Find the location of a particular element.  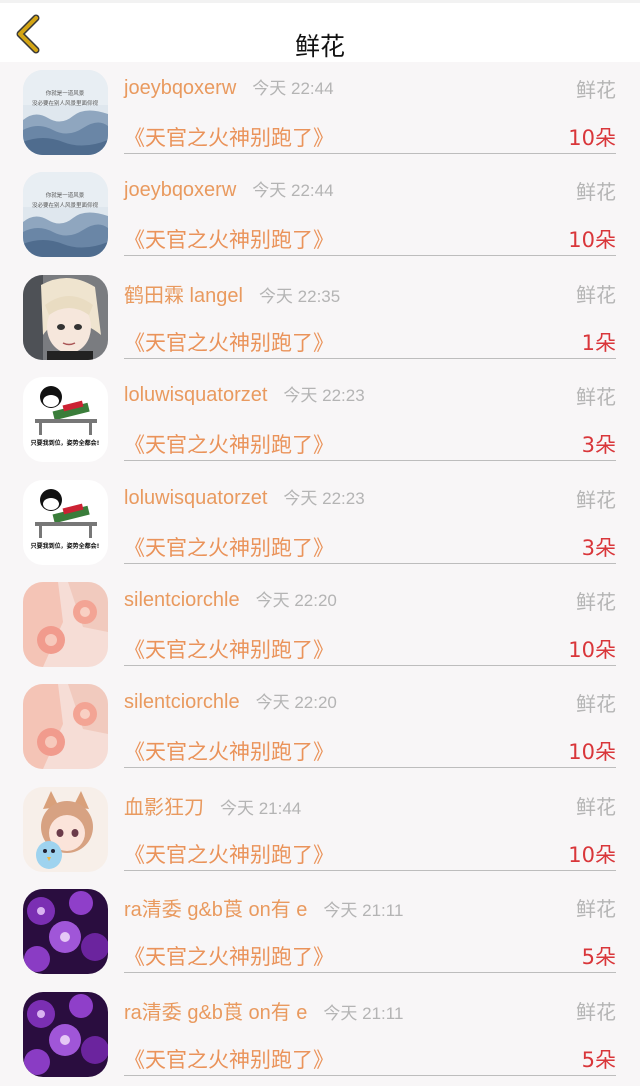

timestamp: 今天 21:44 is located at coordinates (261, 808).